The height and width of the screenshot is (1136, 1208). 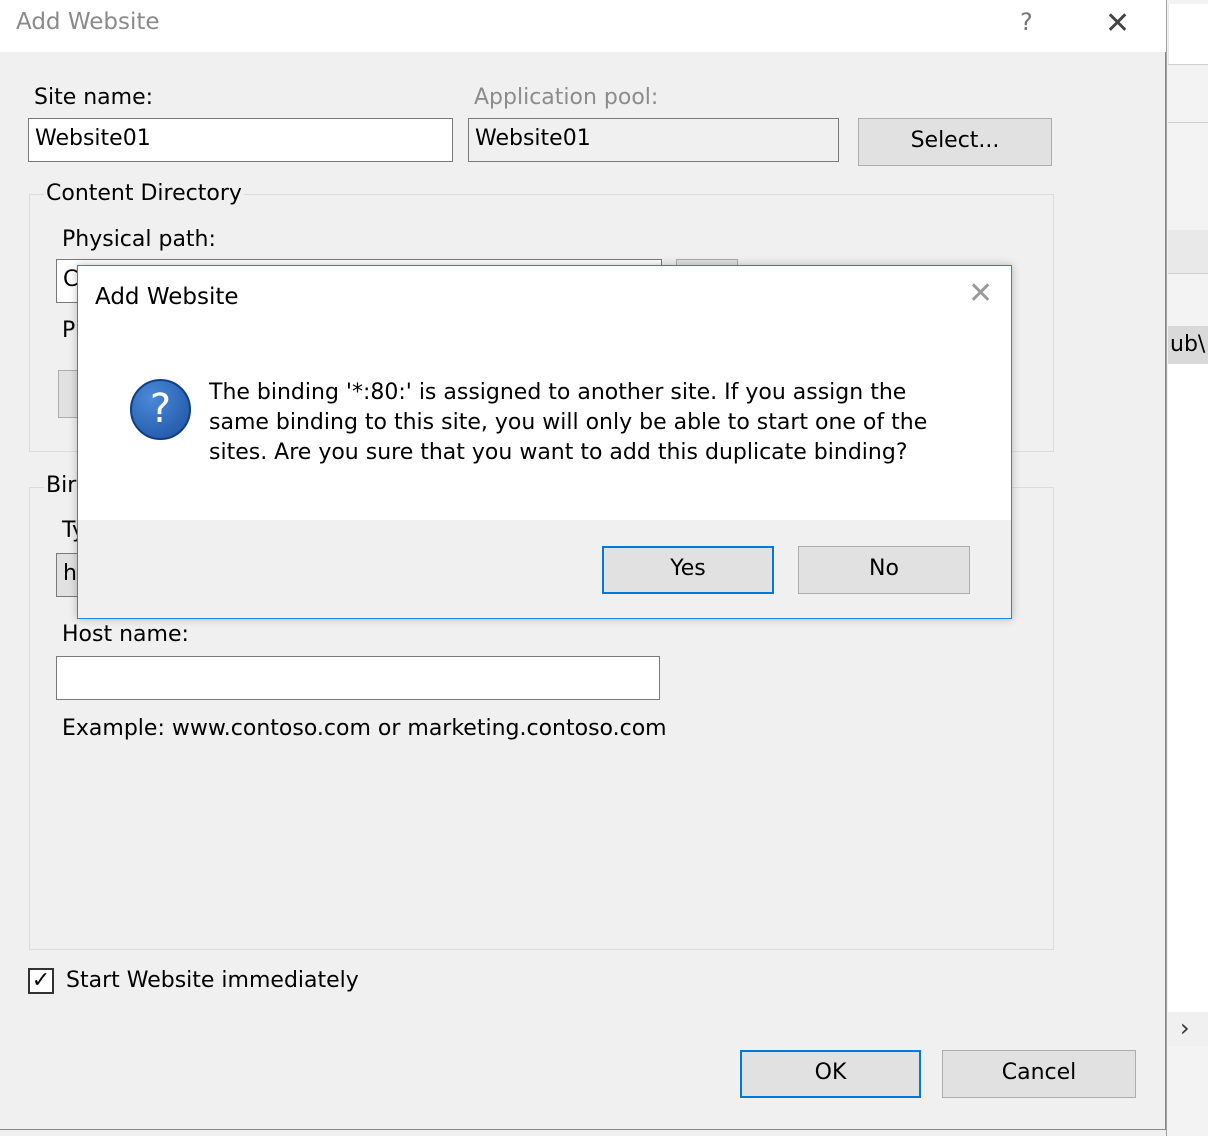 I want to click on yes-button: Yes, so click(x=688, y=570).